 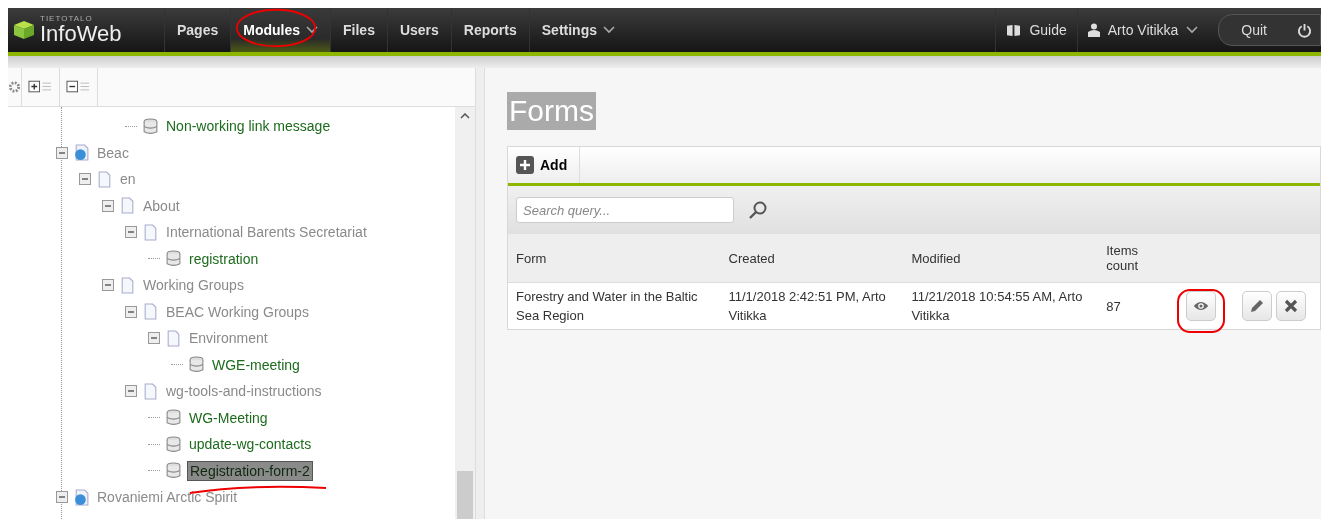 I want to click on chevron-down-icon, so click(x=1192, y=30).